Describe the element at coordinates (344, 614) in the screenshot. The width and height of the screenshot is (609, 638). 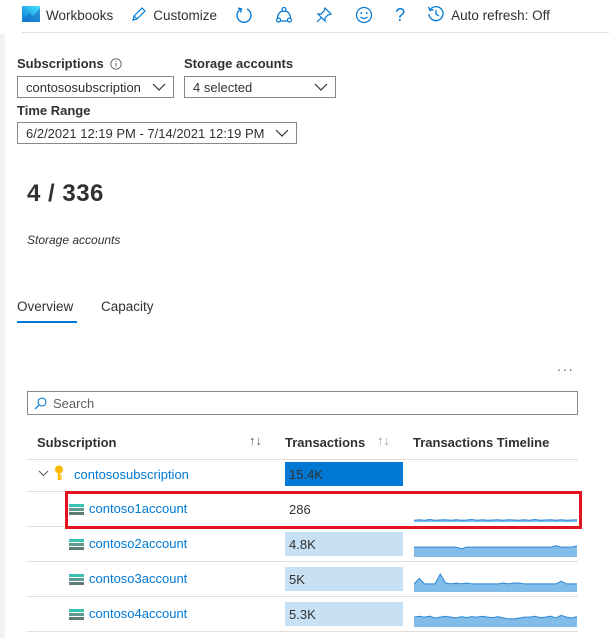
I see `transactions-cell: 5.3K` at that location.